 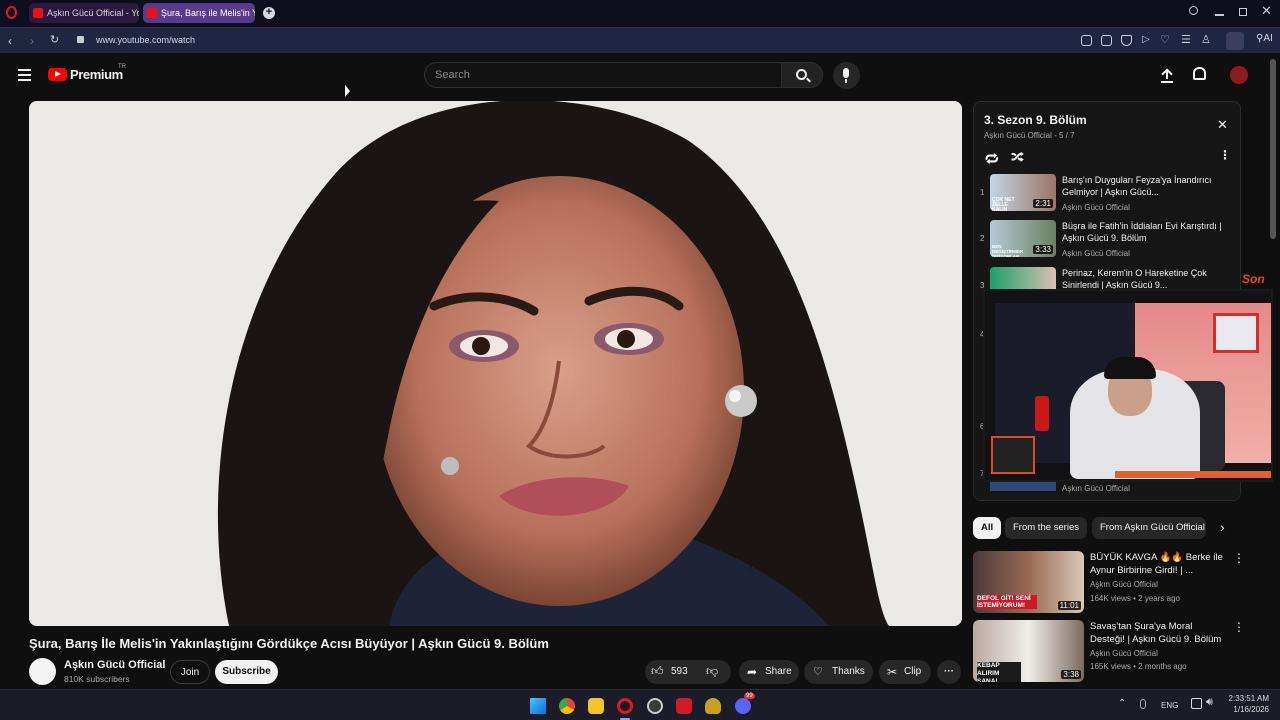 I want to click on share-button: ➦ Share, so click(x=769, y=672).